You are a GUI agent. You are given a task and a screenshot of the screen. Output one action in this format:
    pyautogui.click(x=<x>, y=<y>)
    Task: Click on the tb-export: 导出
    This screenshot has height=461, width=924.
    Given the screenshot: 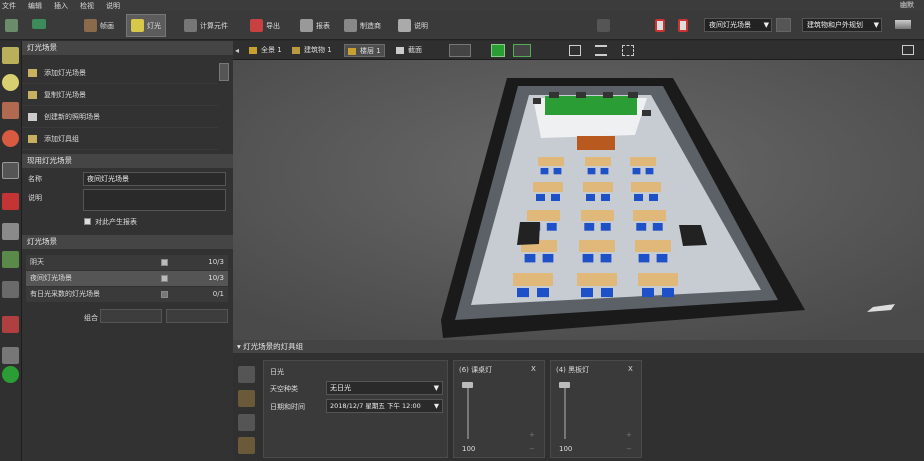 What is the action you would take?
    pyautogui.click(x=265, y=25)
    